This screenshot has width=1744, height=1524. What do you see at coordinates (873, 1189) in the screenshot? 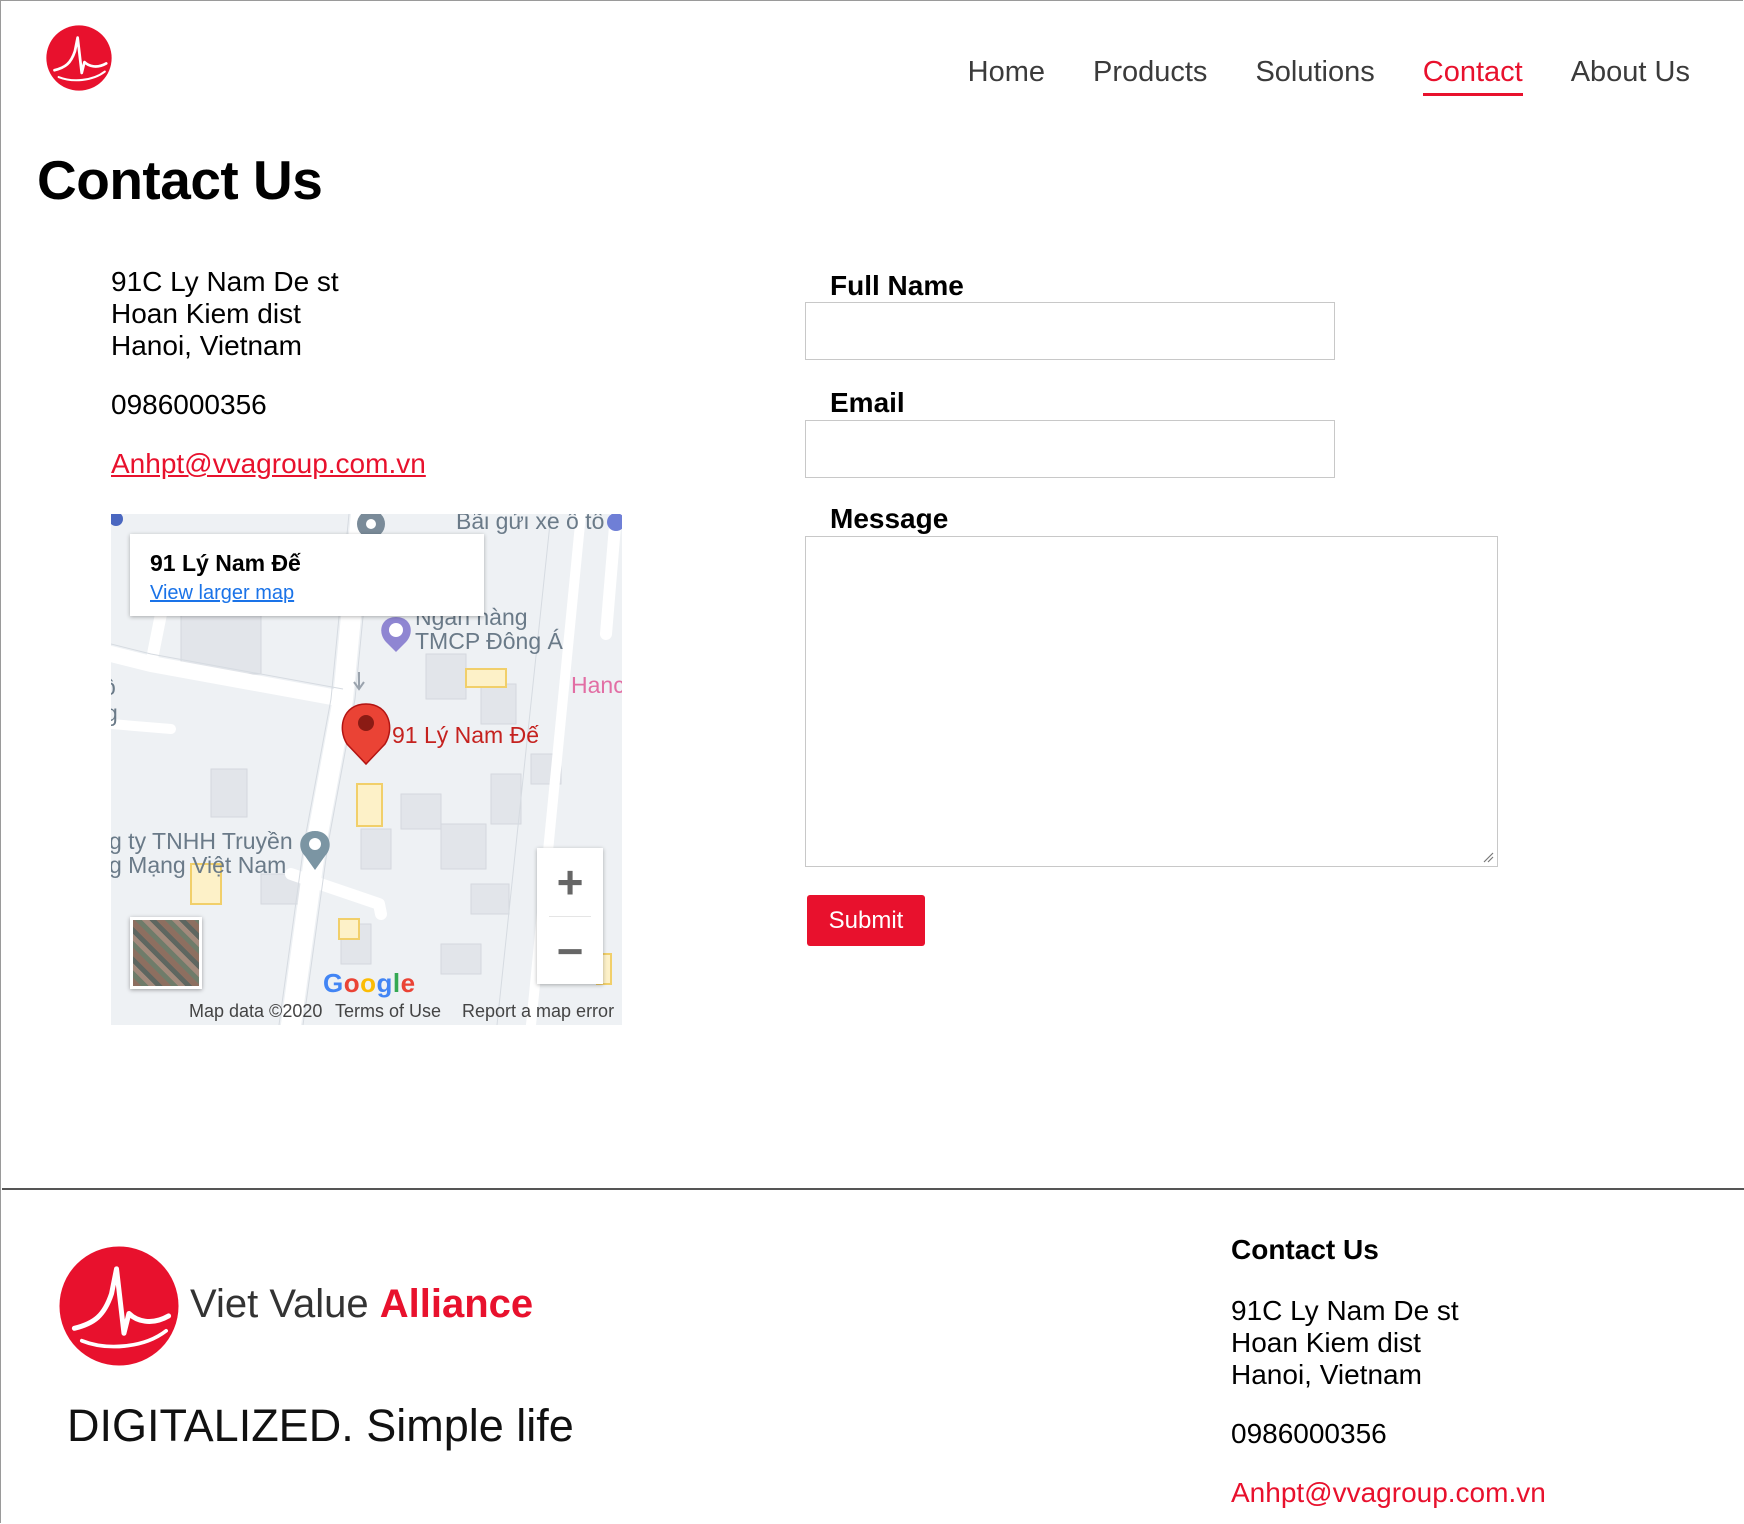
I see `footer-divider` at bounding box center [873, 1189].